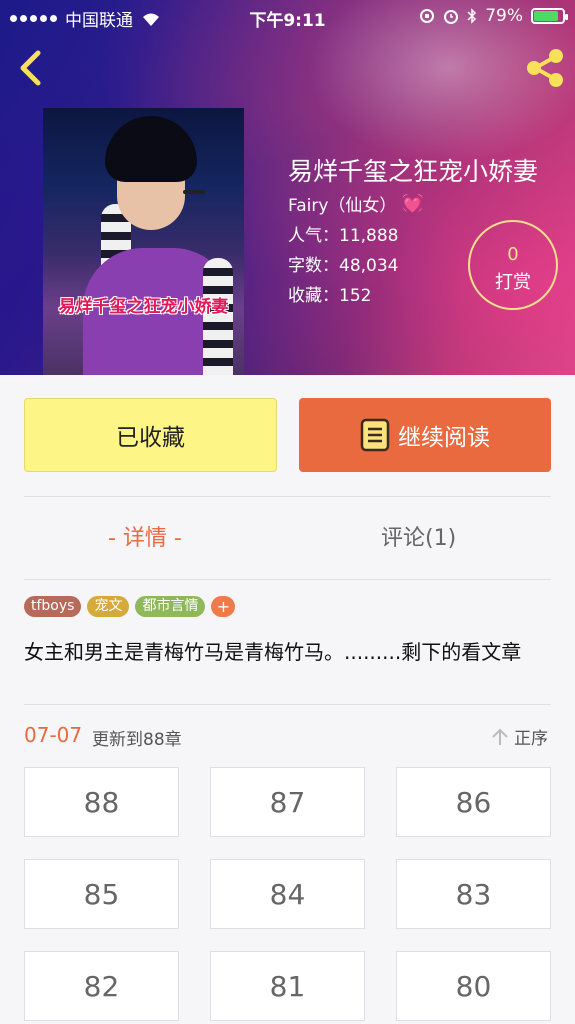 This screenshot has height=1024, width=575. I want to click on tag-chip: 宠文, so click(108, 606).